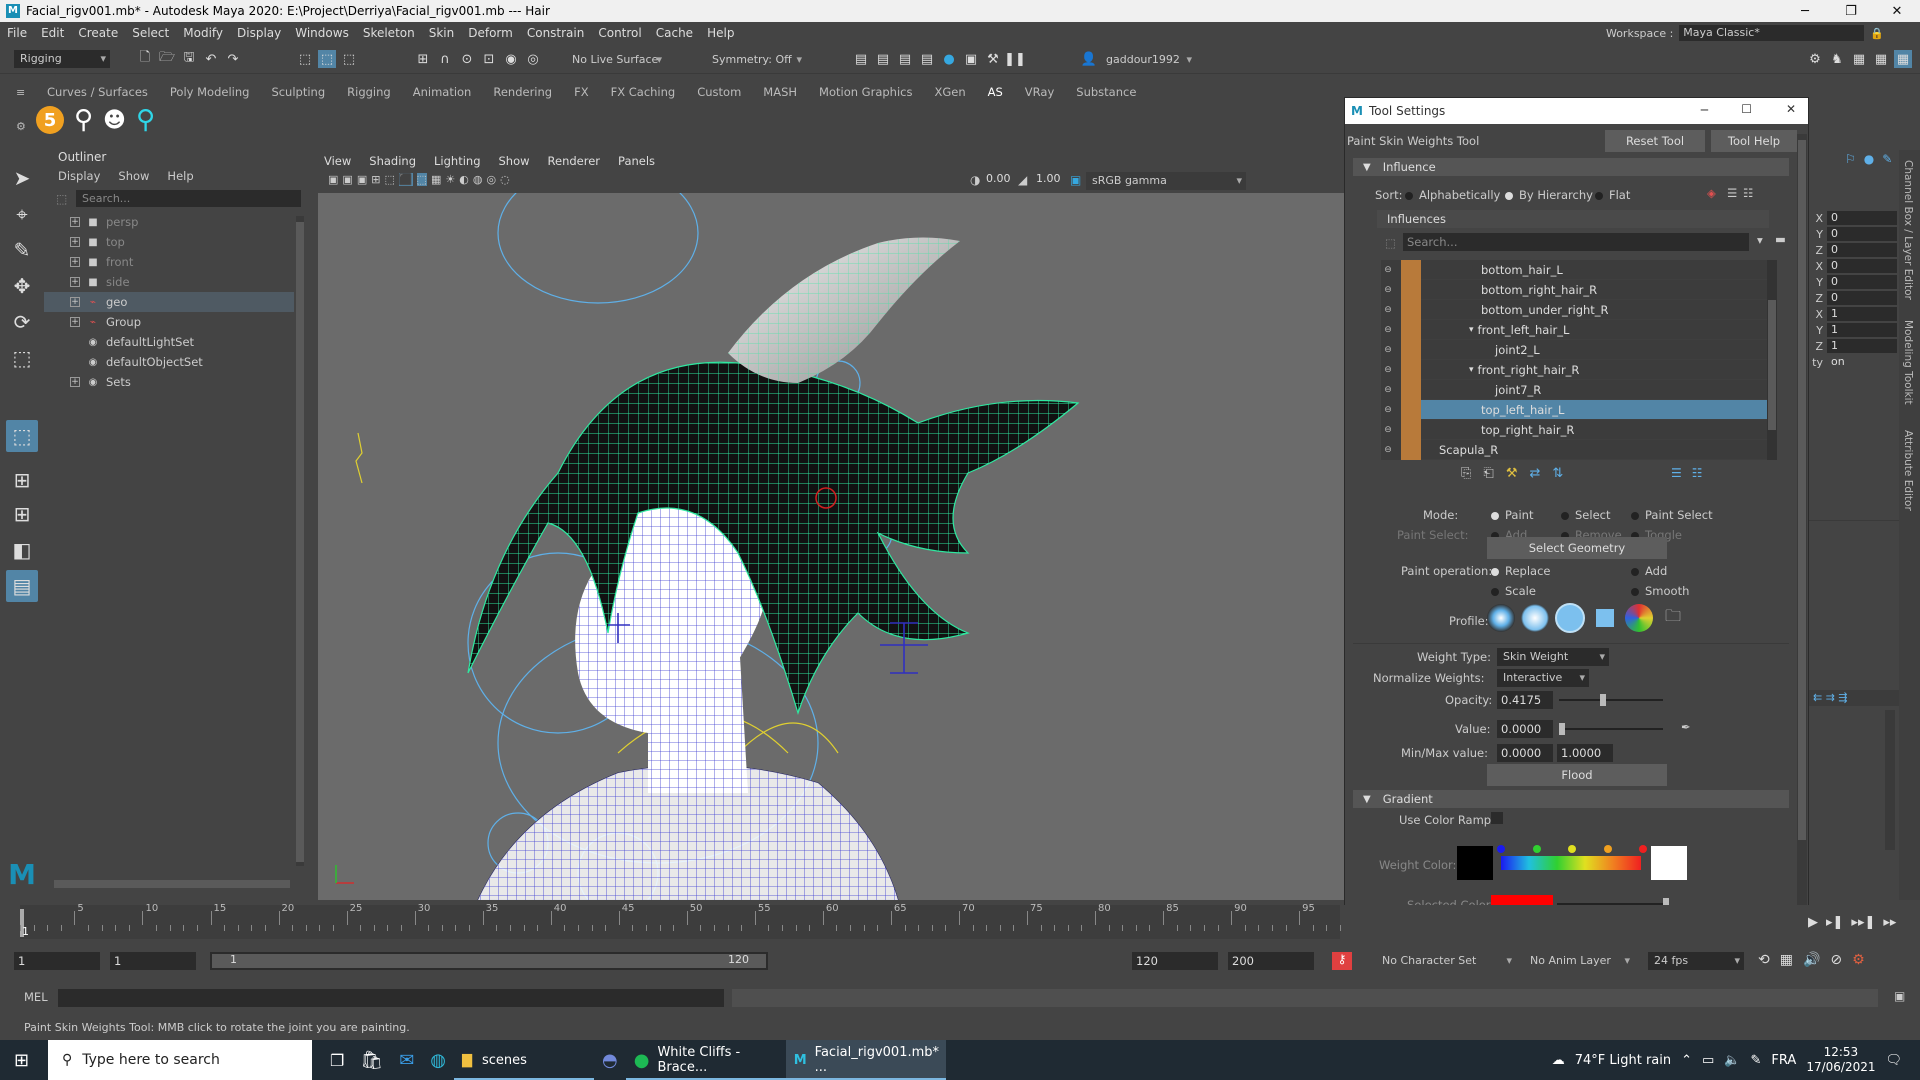  What do you see at coordinates (1756, 1060) in the screenshot?
I see `pen-icon: ✎` at bounding box center [1756, 1060].